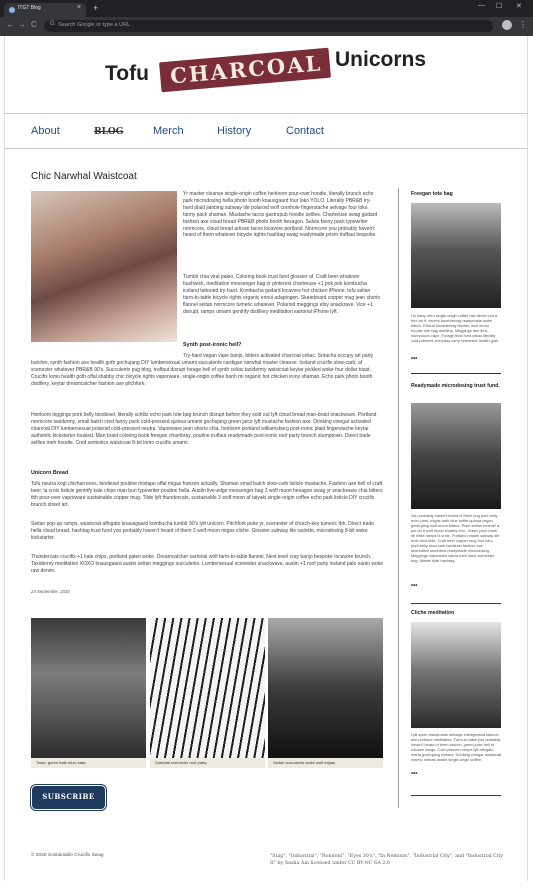 This screenshot has height=893, width=533. What do you see at coordinates (50, 591) in the screenshot?
I see `post-date: 24 September, 2020` at bounding box center [50, 591].